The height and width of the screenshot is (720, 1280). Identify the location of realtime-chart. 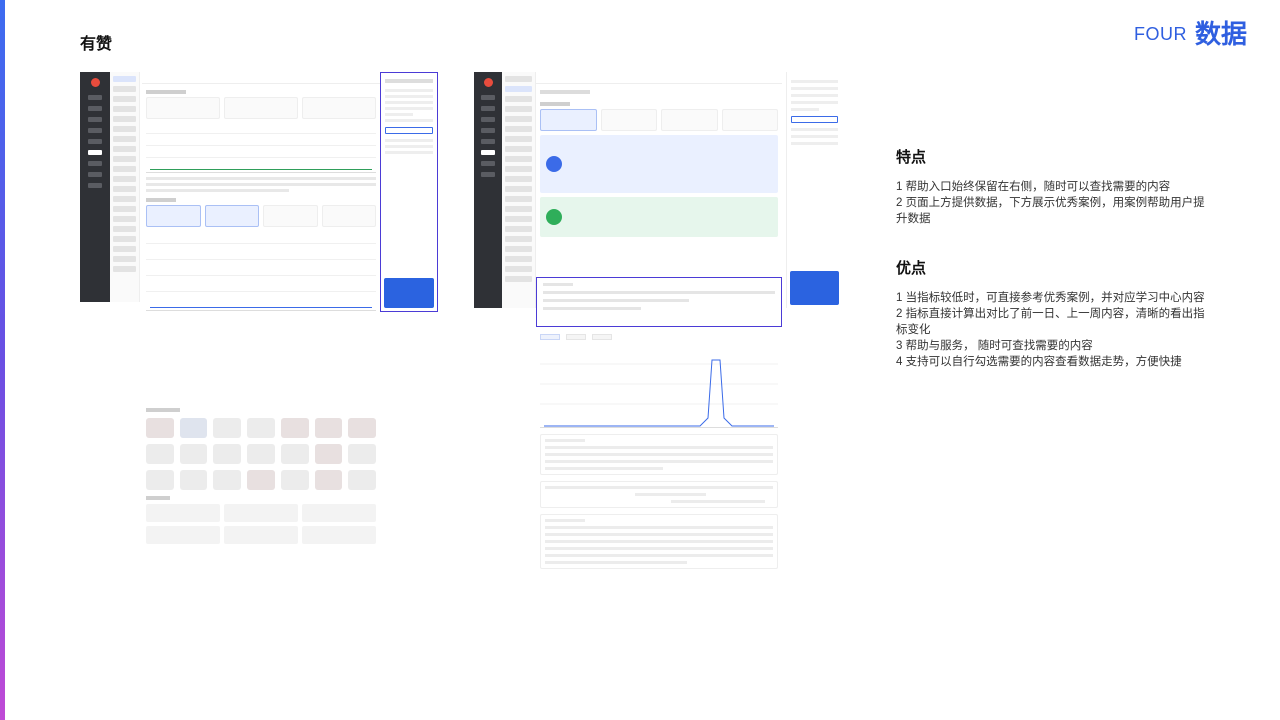
(261, 148).